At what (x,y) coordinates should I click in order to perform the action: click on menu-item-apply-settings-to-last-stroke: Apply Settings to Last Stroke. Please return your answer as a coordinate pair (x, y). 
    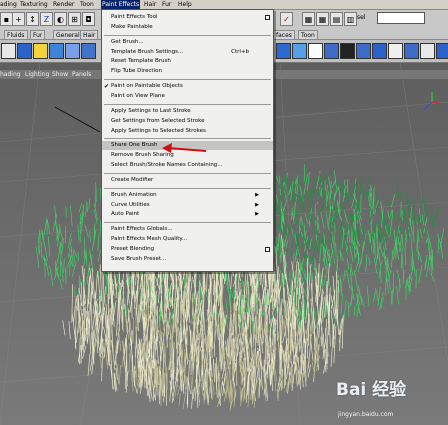
    Looking at the image, I should click on (187, 111).